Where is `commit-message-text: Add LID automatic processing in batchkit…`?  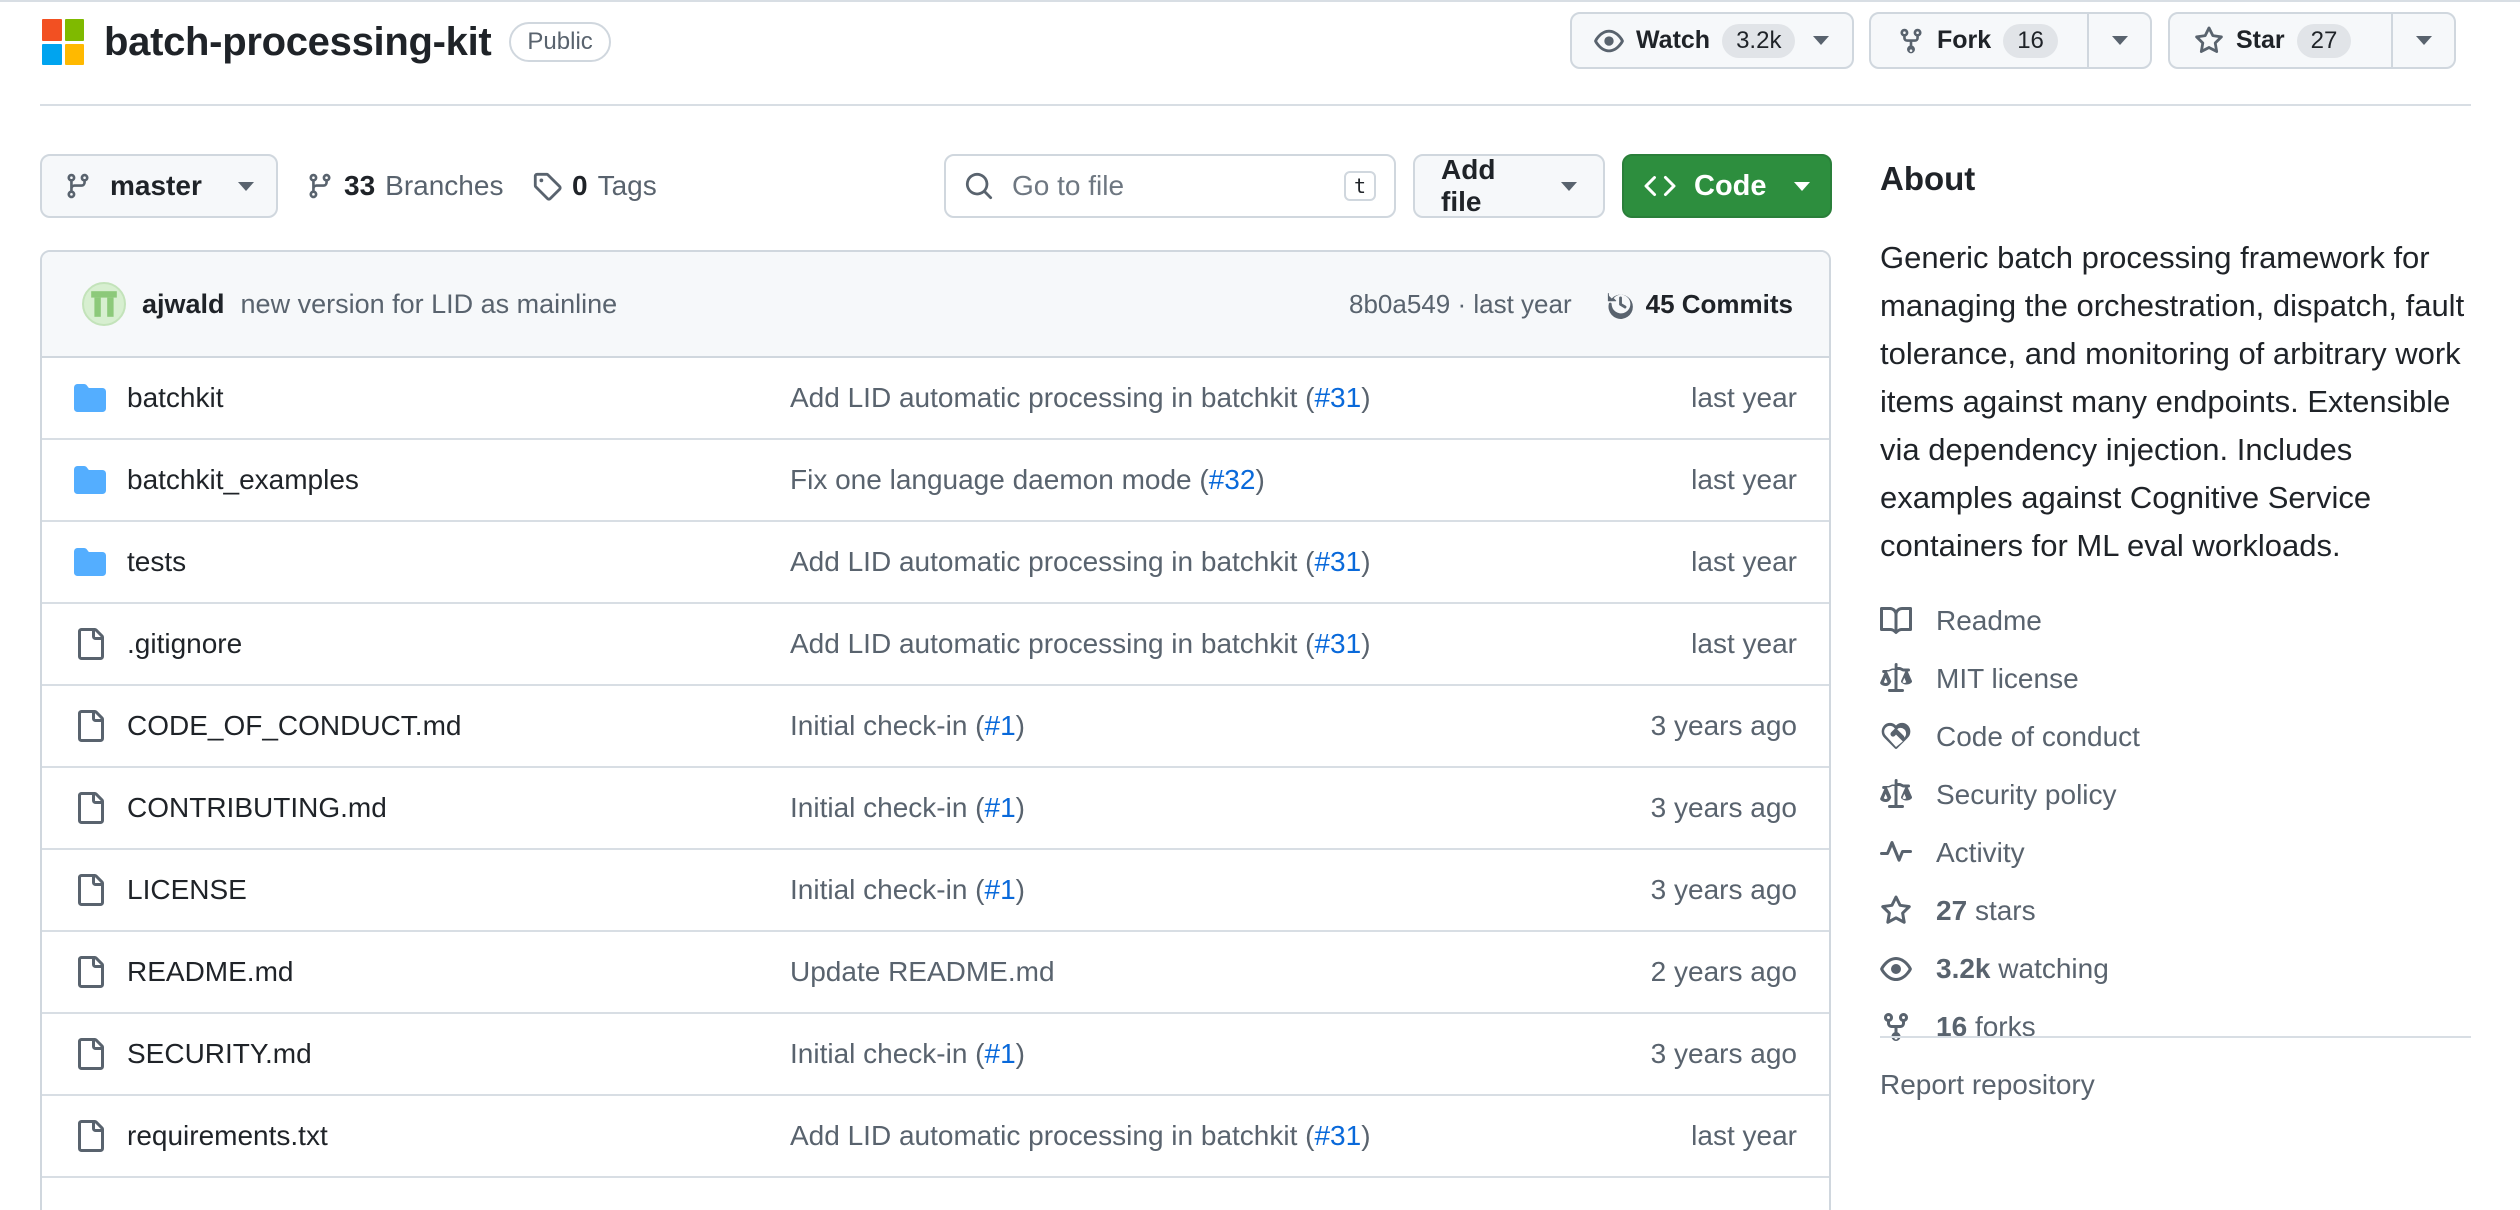
commit-message-text: Add LID automatic processing in batchkit… is located at coordinates (1052, 1135).